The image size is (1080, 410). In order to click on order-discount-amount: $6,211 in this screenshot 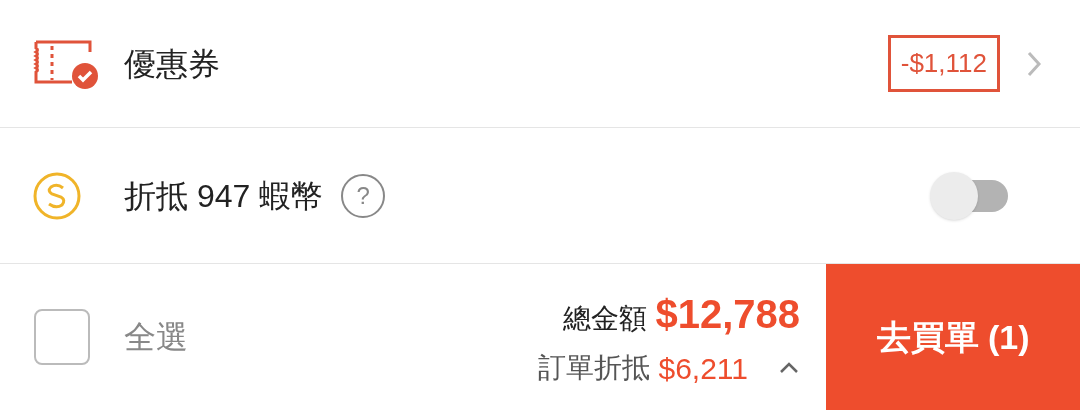, I will do `click(703, 368)`.